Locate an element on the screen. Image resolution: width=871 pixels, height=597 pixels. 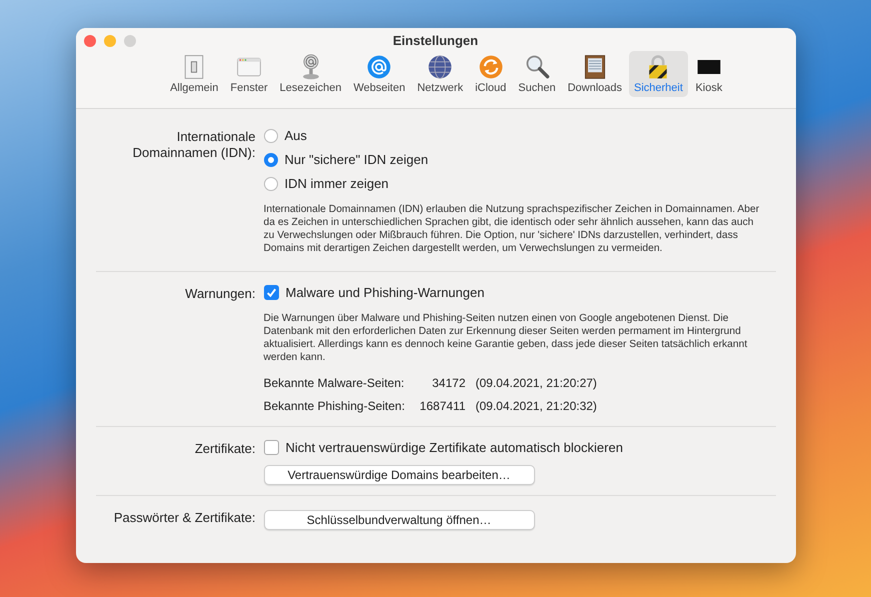
radio-option: IDN immer zeigen is located at coordinates (519, 183).